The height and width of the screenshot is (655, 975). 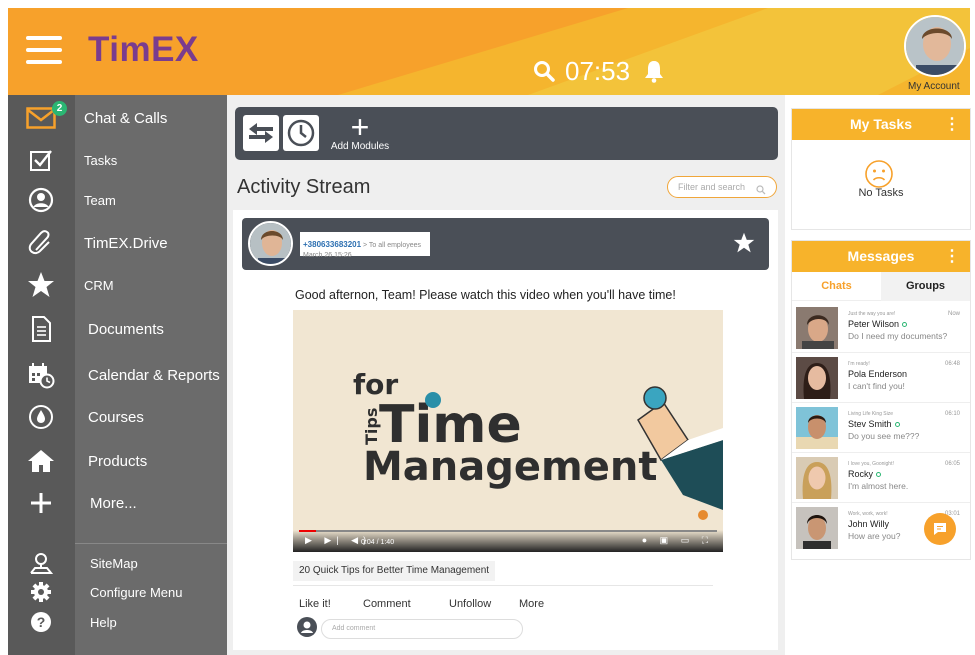 What do you see at coordinates (881, 256) in the screenshot?
I see `messages-header: Messages ⋮` at bounding box center [881, 256].